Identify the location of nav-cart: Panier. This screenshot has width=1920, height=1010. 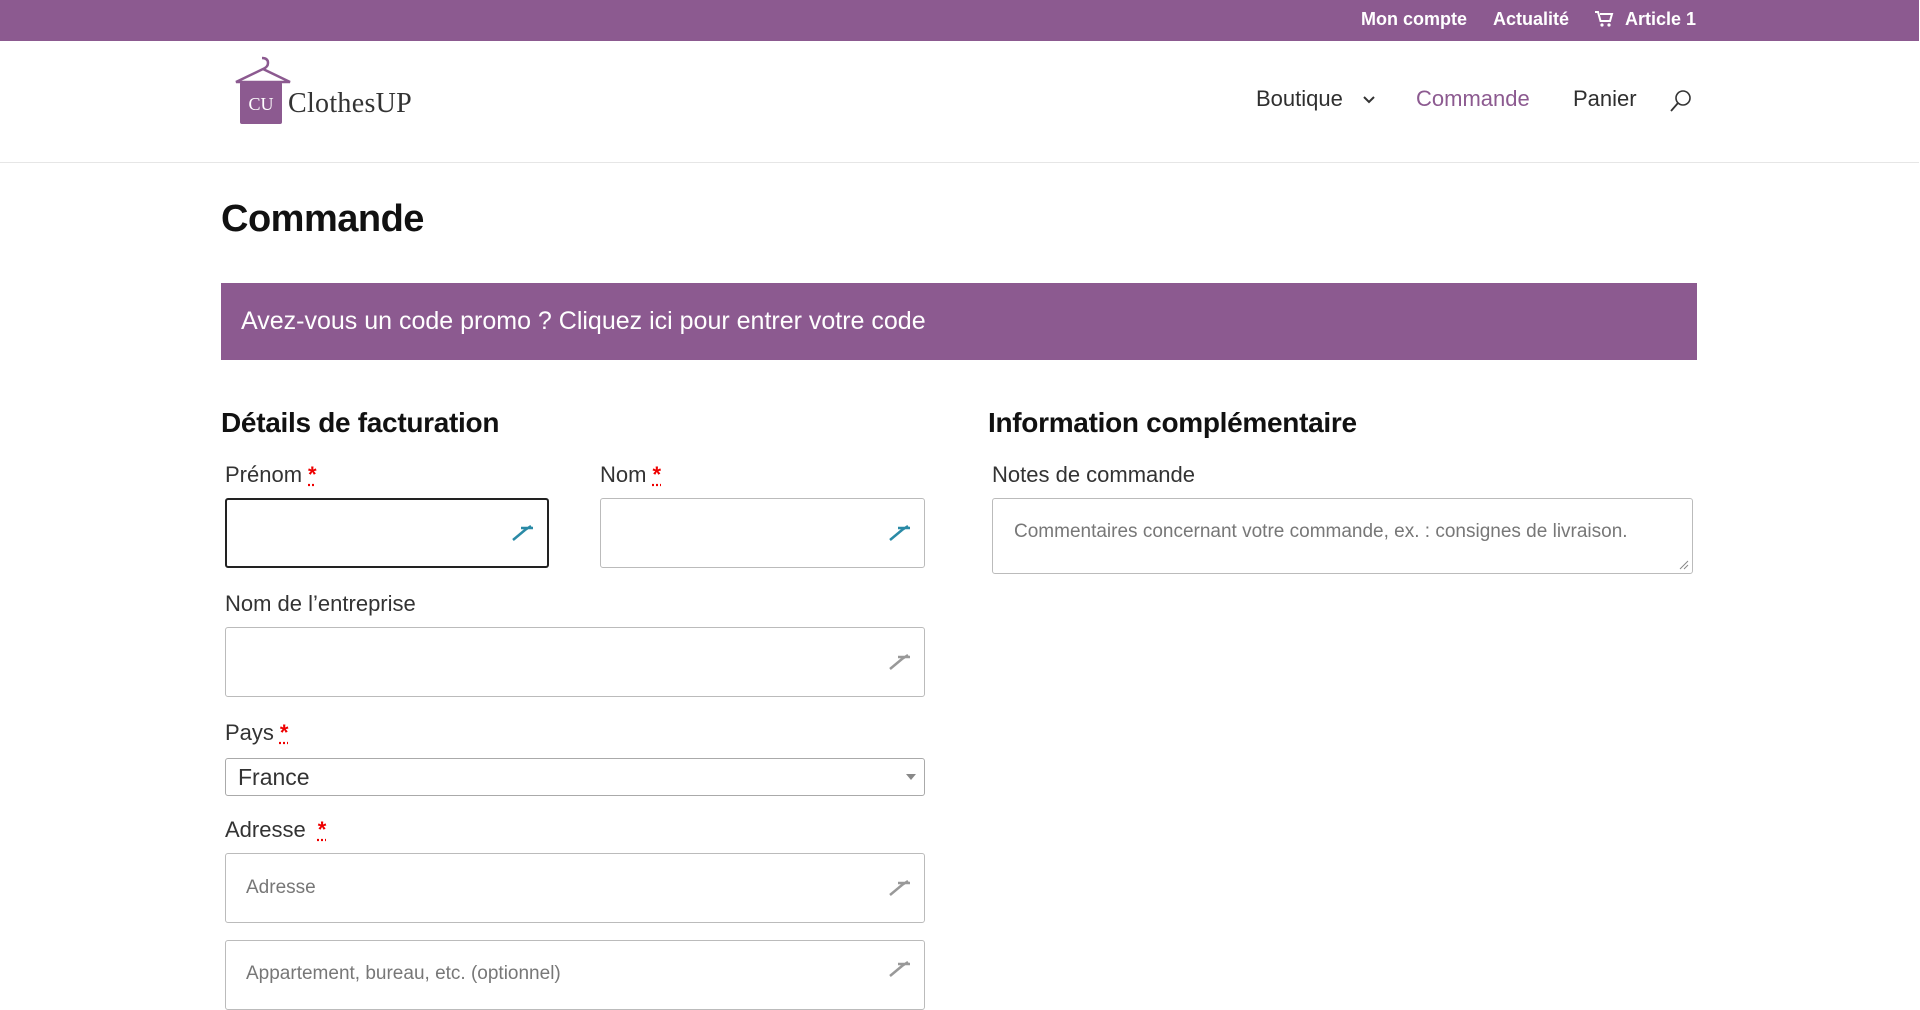
(1605, 99).